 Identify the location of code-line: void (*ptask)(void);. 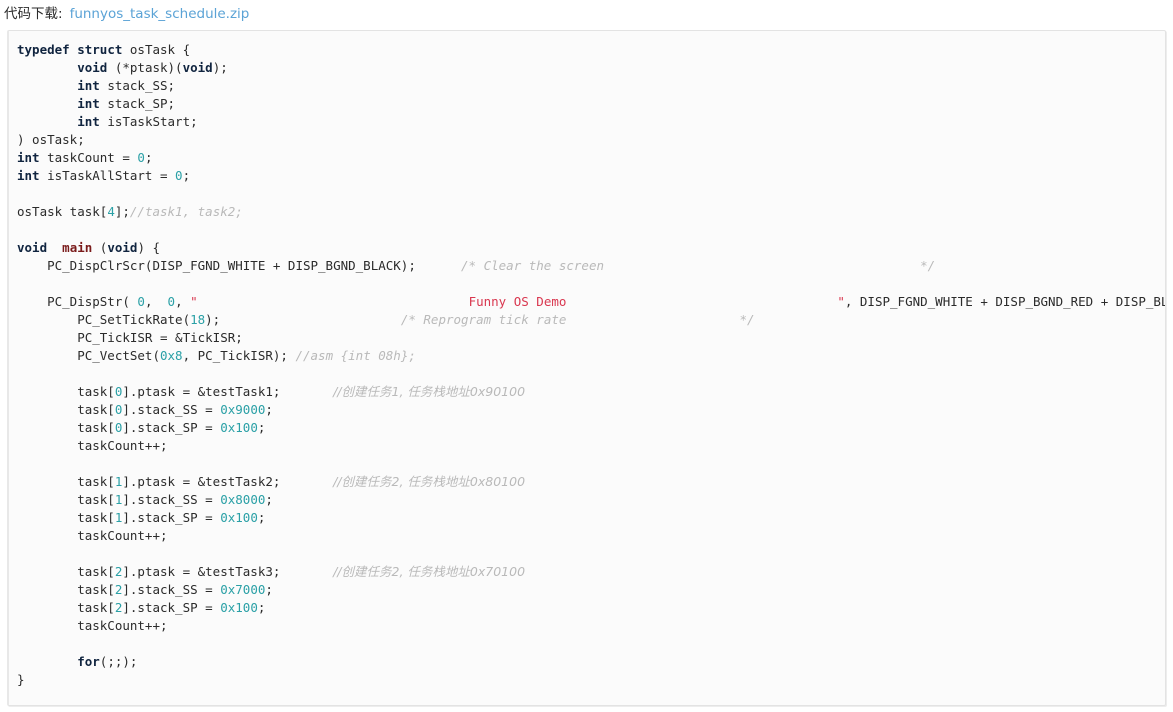
(122, 67).